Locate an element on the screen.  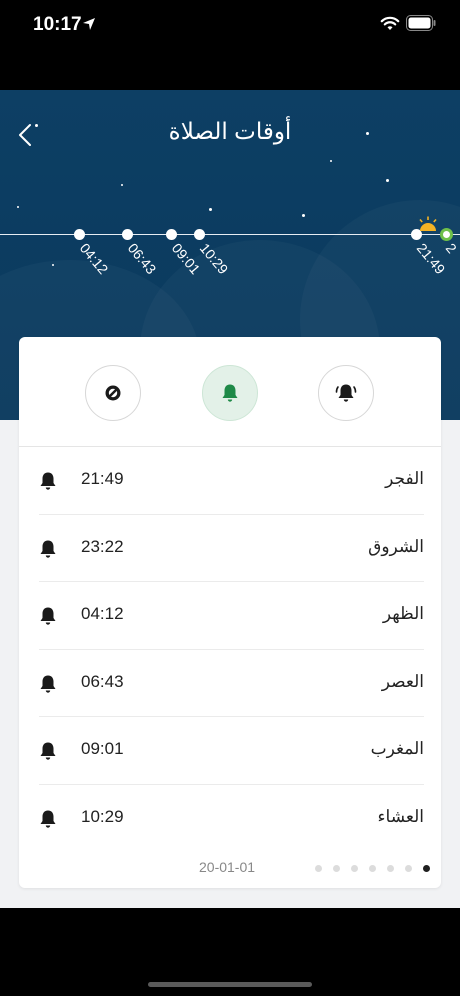
sun-icon is located at coordinates (428, 223).